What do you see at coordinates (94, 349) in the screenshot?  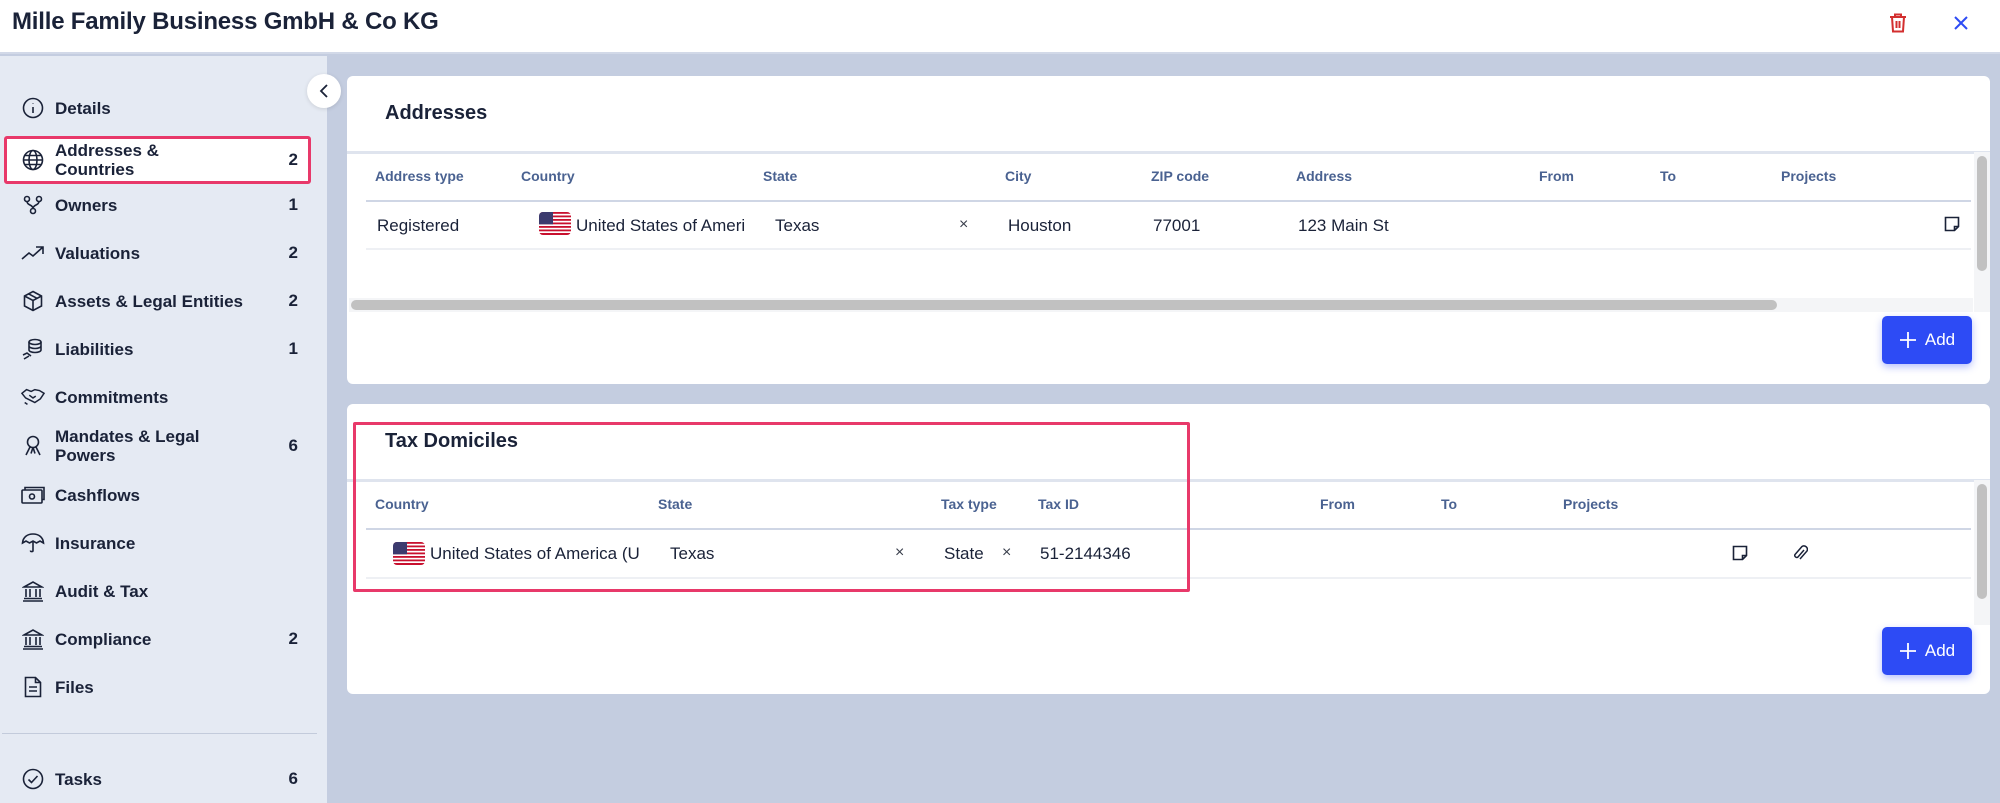 I see `sidebar-item-label: Liabilities` at bounding box center [94, 349].